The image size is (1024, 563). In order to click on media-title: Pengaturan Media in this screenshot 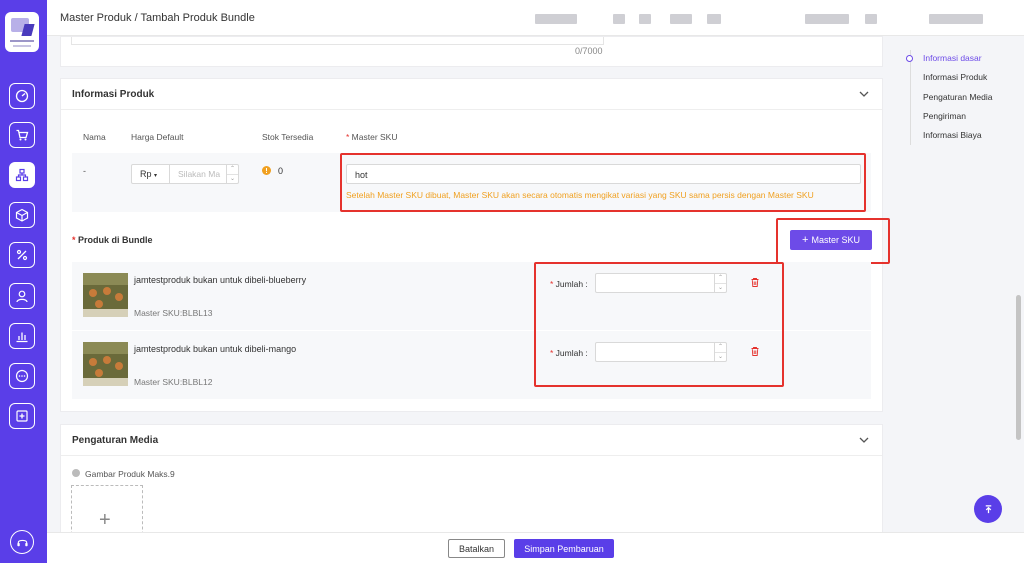, I will do `click(115, 440)`.